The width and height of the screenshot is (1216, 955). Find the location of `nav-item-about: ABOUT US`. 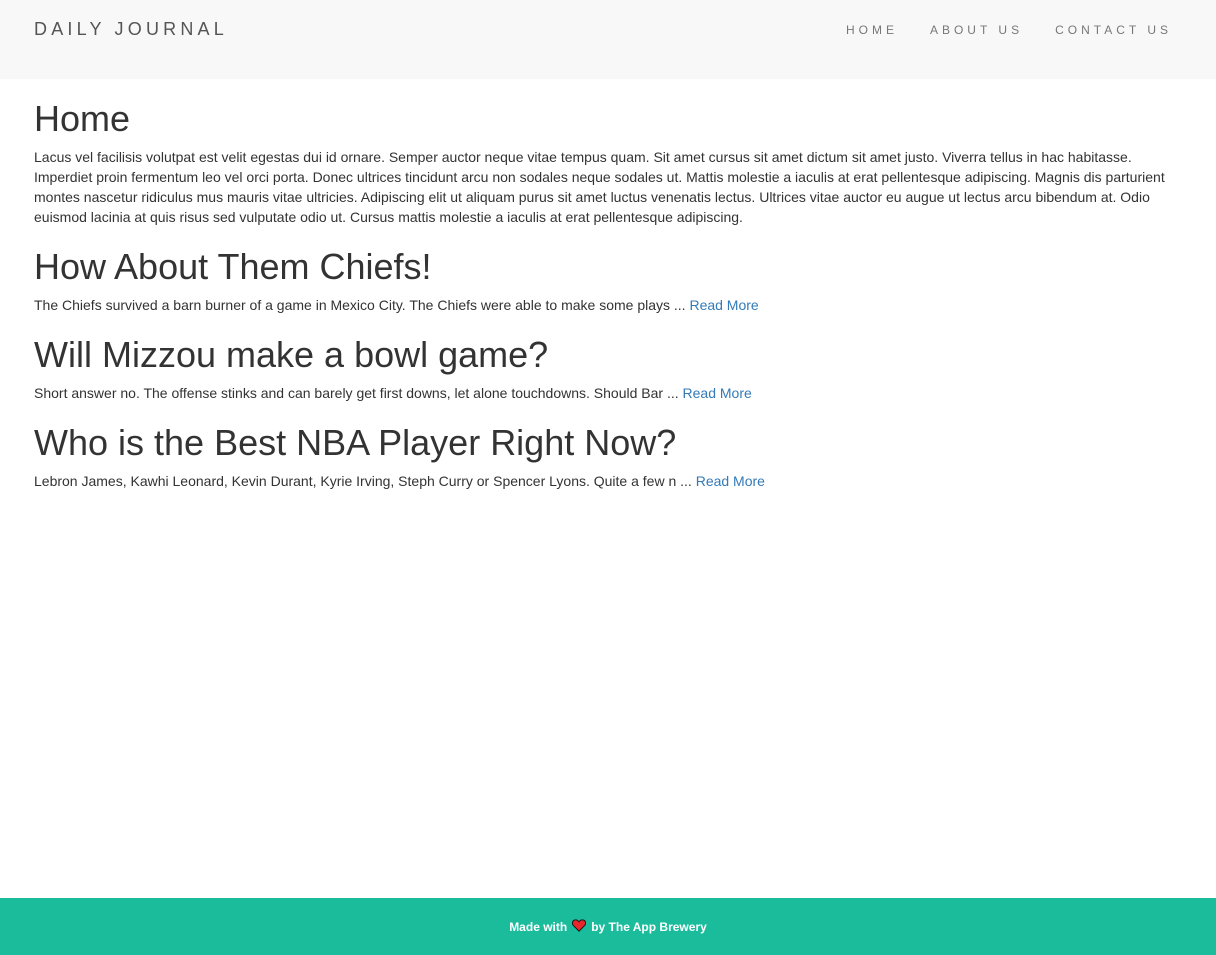

nav-item-about: ABOUT US is located at coordinates (976, 30).